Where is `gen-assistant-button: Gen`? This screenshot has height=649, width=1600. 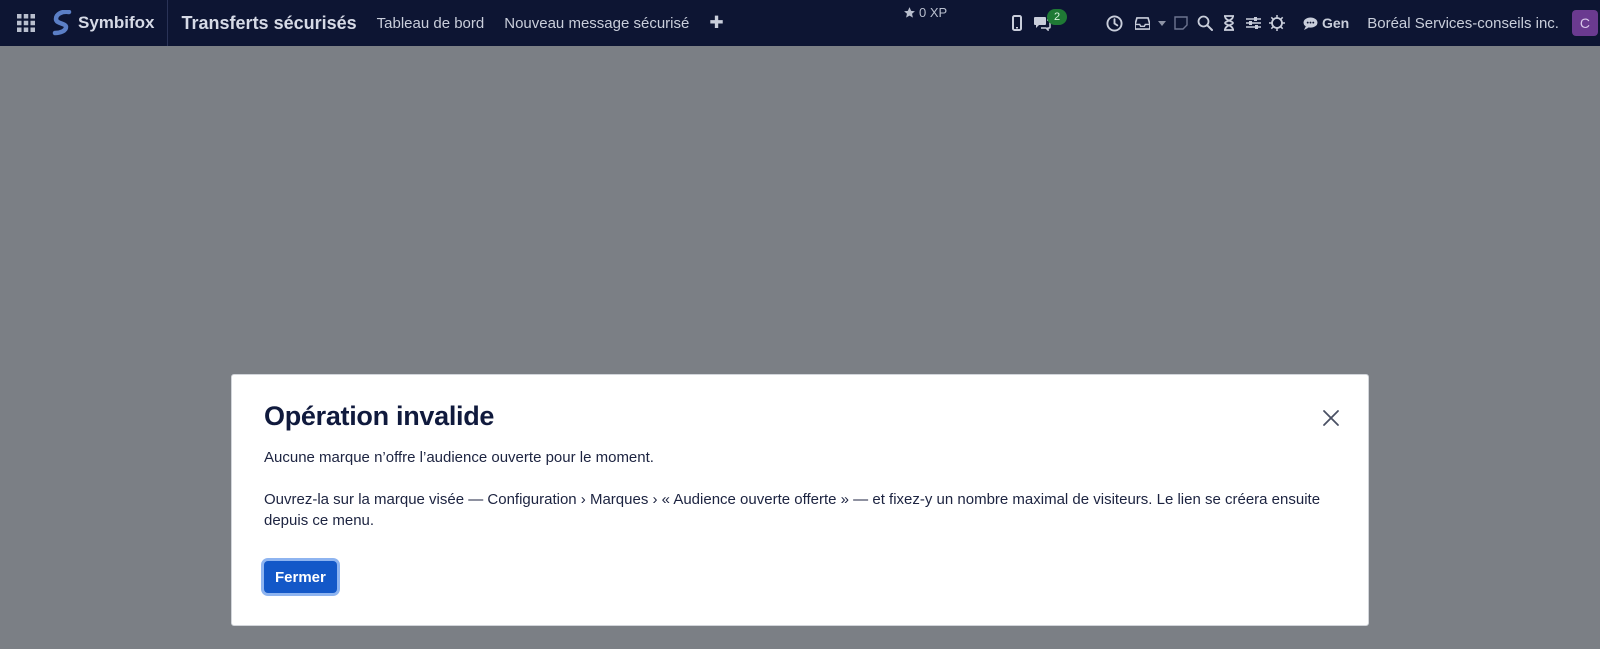 gen-assistant-button: Gen is located at coordinates (1326, 23).